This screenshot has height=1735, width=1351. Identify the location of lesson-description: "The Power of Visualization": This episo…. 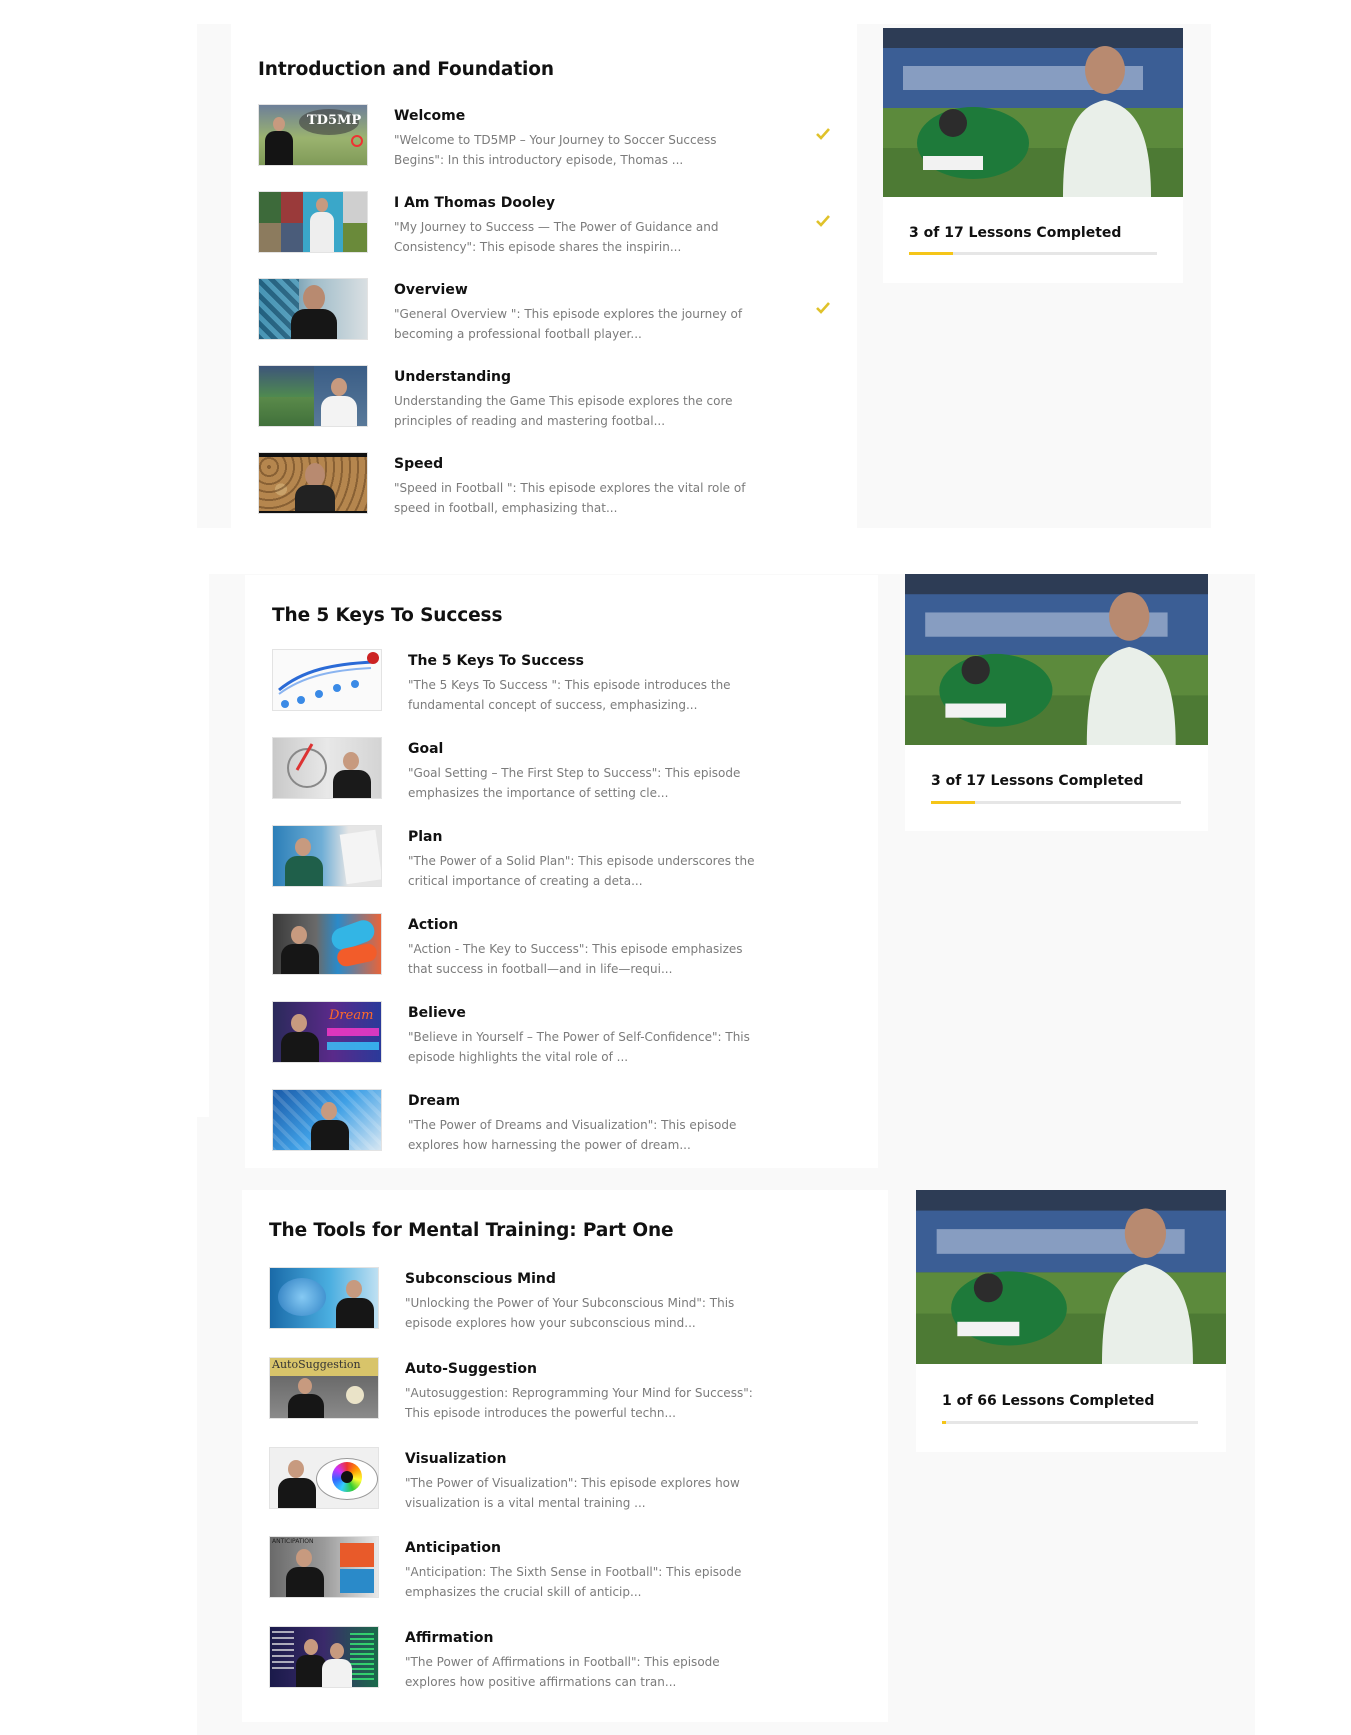
(572, 1493).